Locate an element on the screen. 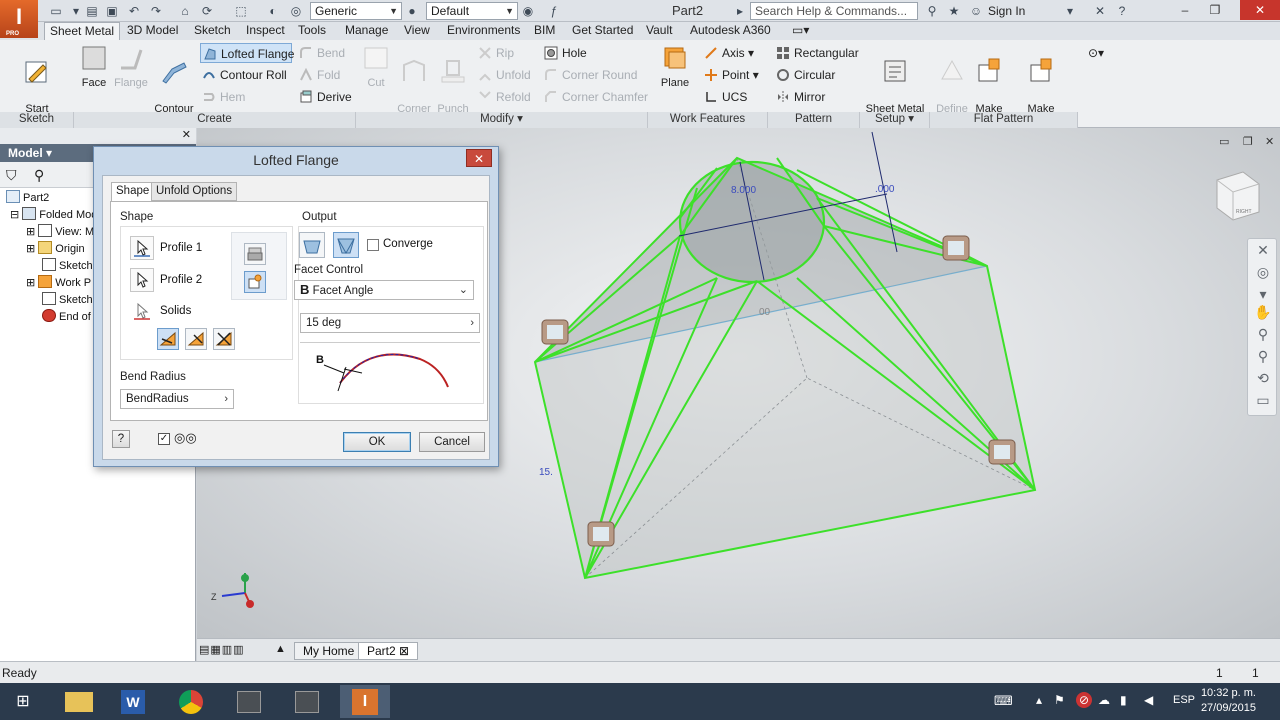 This screenshot has height=720, width=1280. hole-button: Hole is located at coordinates (564, 53).